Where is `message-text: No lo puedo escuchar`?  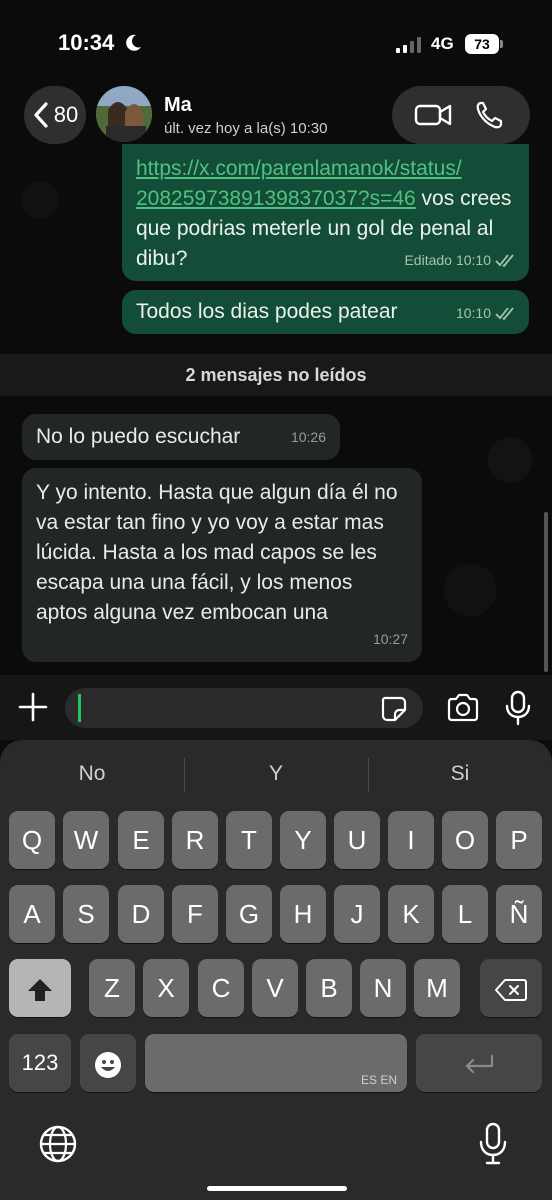 message-text: No lo puedo escuchar is located at coordinates (138, 436).